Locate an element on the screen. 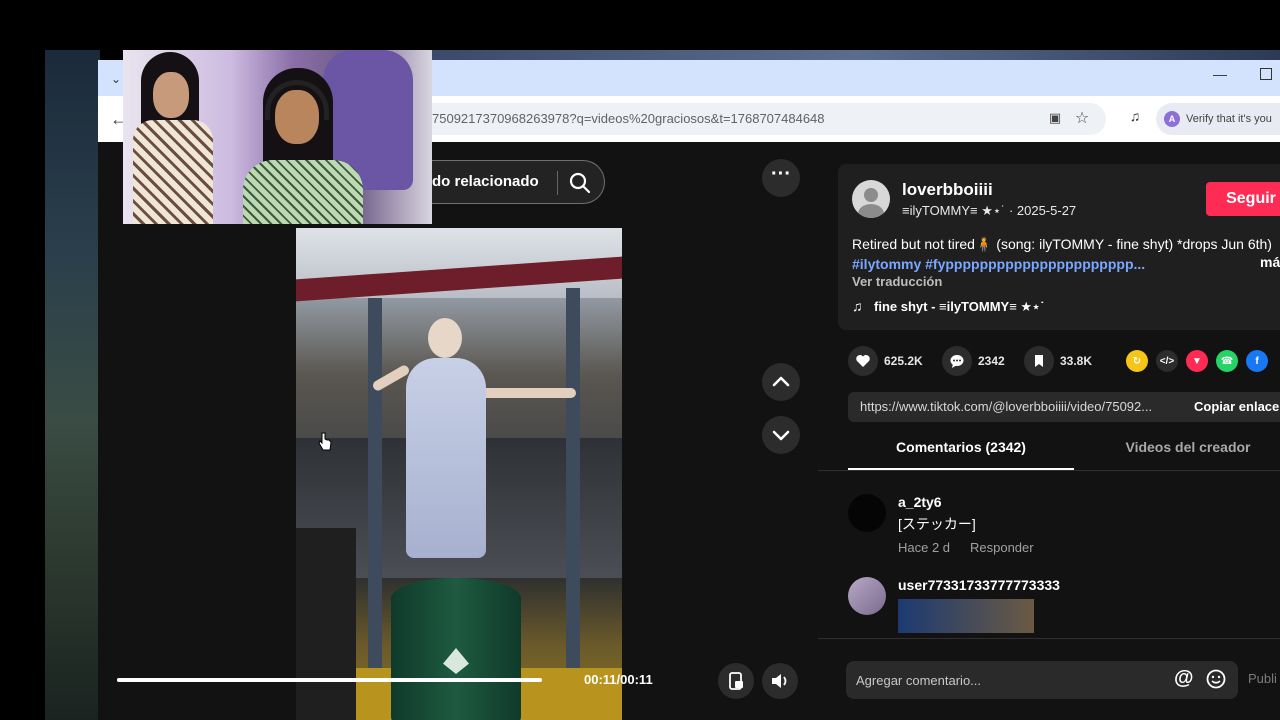  mouse-cursor-hand-icon is located at coordinates (325, 441).